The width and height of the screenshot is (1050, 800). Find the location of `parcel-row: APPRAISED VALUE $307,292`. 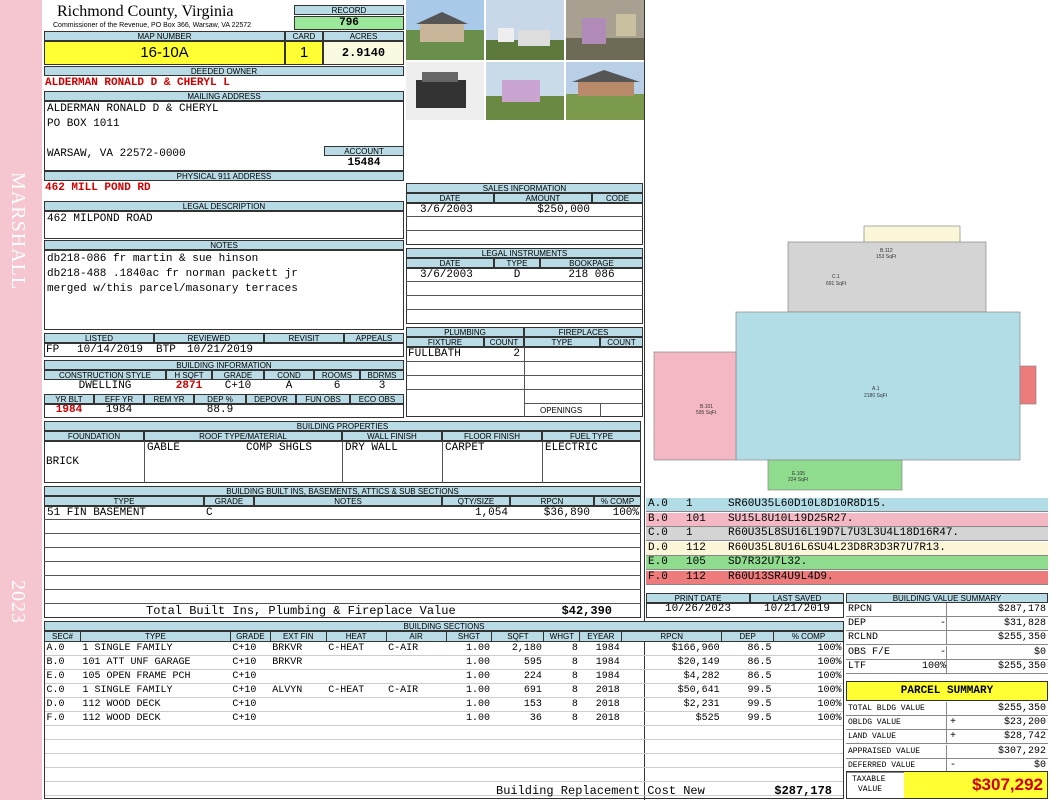

parcel-row: APPRAISED VALUE $307,292 is located at coordinates (947, 751).